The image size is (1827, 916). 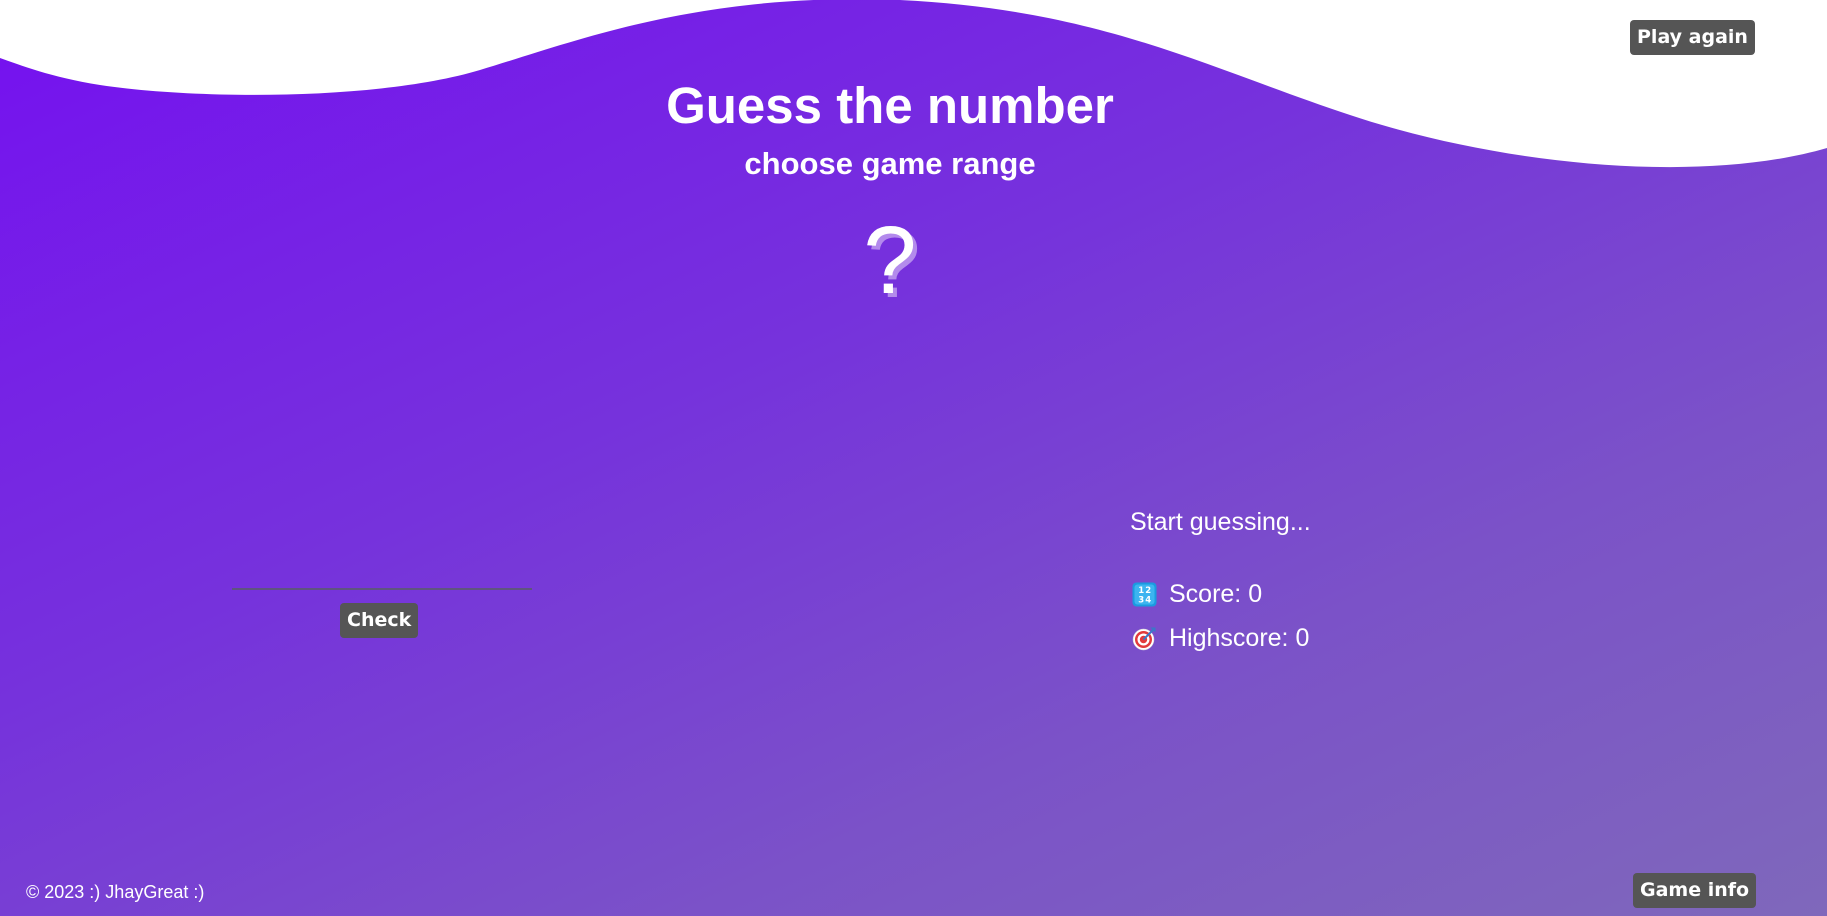 I want to click on input-numbers-icon: 1 2 3 4, so click(x=1144, y=594).